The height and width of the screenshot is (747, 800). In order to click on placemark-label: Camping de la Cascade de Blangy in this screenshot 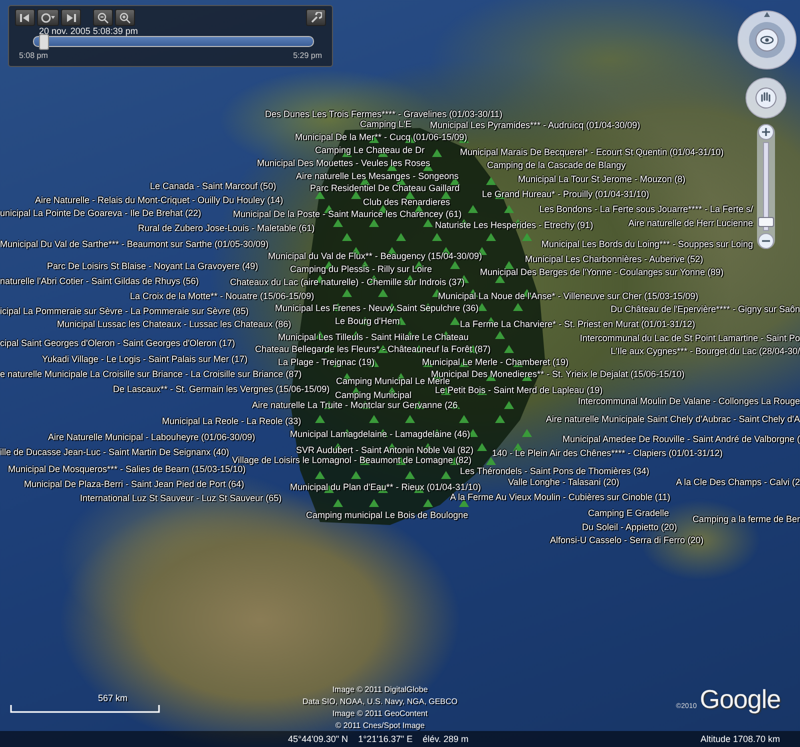, I will do `click(556, 165)`.